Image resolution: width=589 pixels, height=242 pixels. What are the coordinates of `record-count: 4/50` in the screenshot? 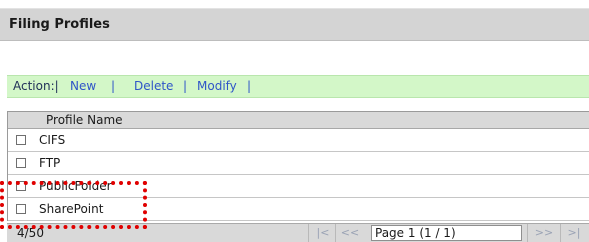 It's located at (30, 233).